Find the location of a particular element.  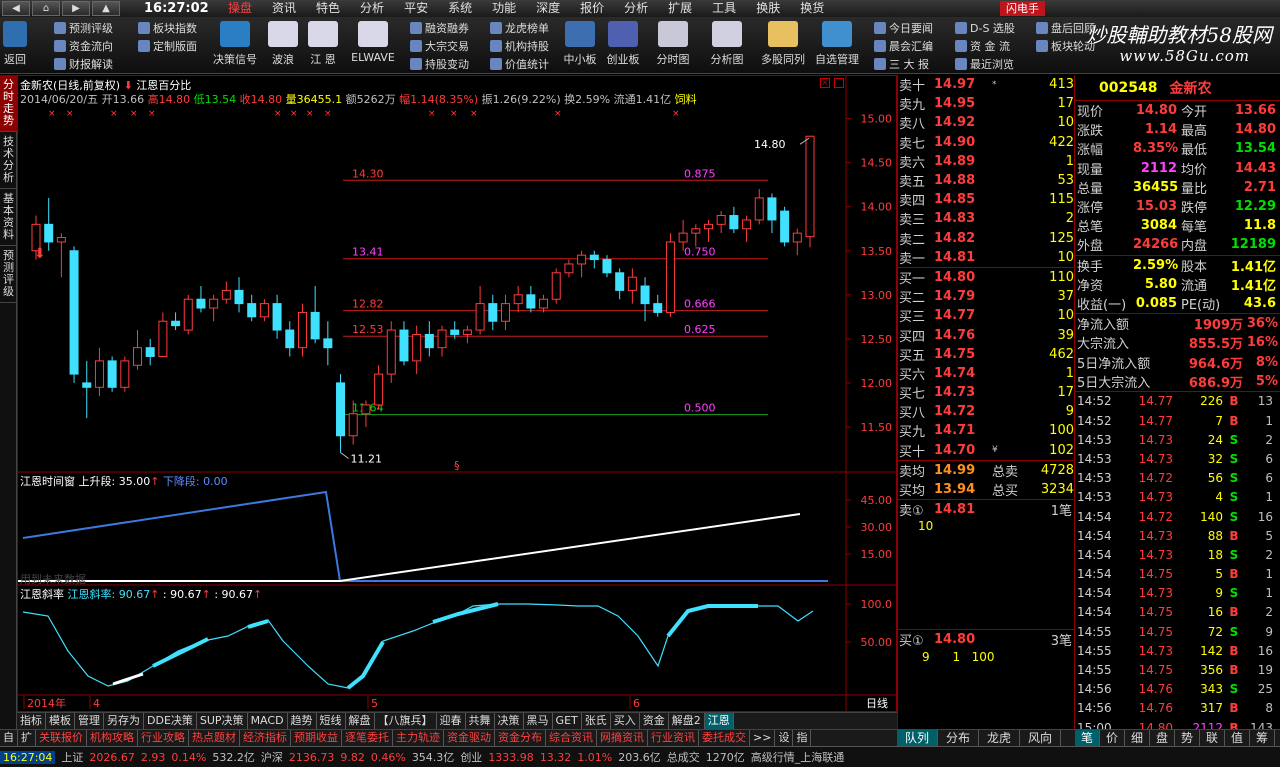

order-row: 买九 14.71 100 is located at coordinates (986, 430).